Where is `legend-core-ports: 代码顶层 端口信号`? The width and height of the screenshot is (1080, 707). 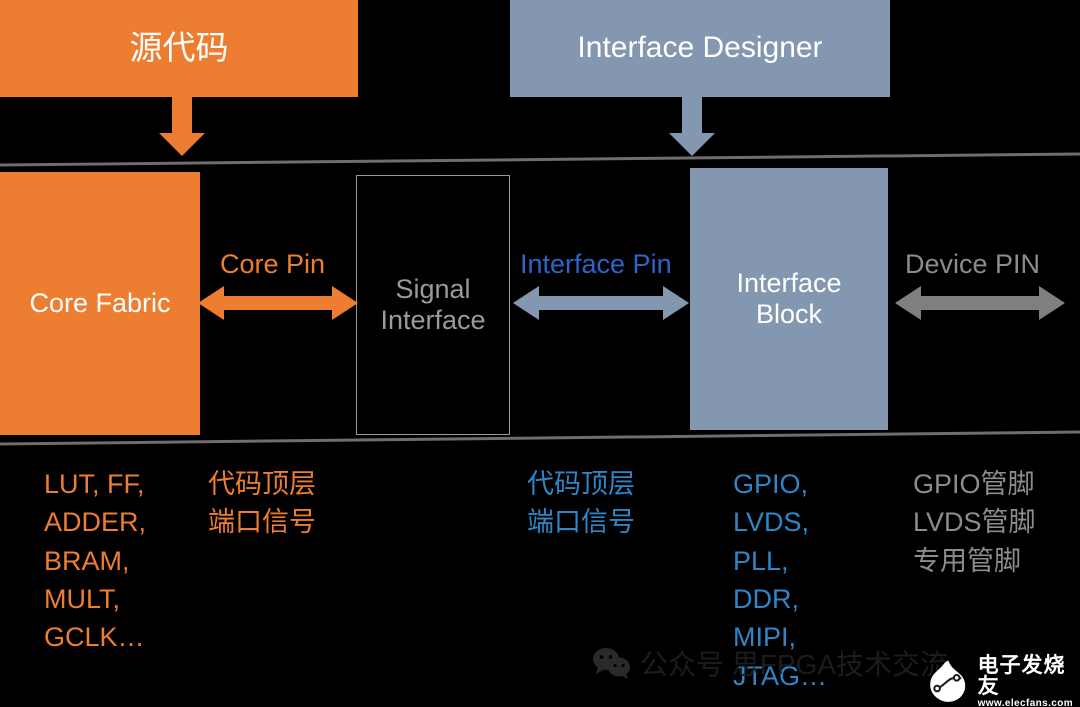 legend-core-ports: 代码顶层 端口信号 is located at coordinates (262, 503).